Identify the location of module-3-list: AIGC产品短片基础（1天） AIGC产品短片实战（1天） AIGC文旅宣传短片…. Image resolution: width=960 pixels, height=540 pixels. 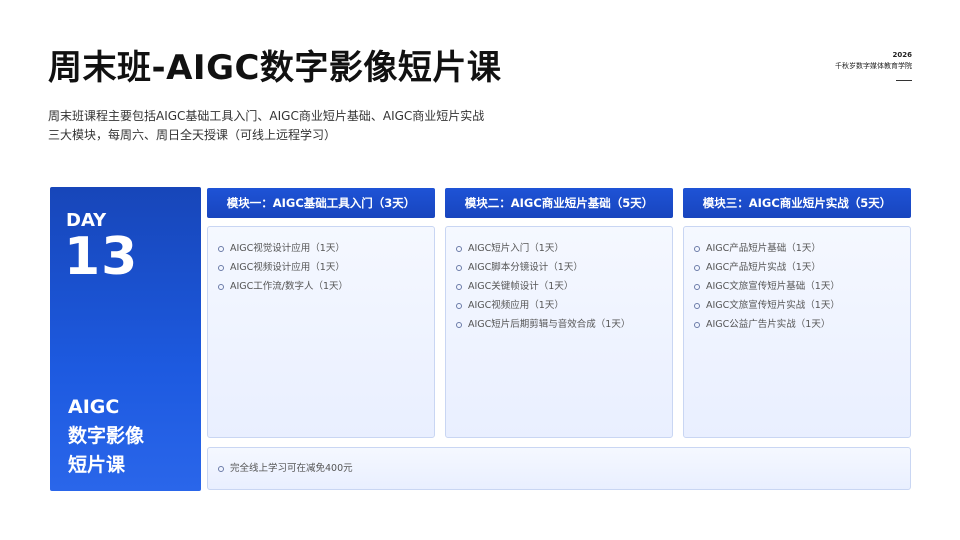
(797, 332).